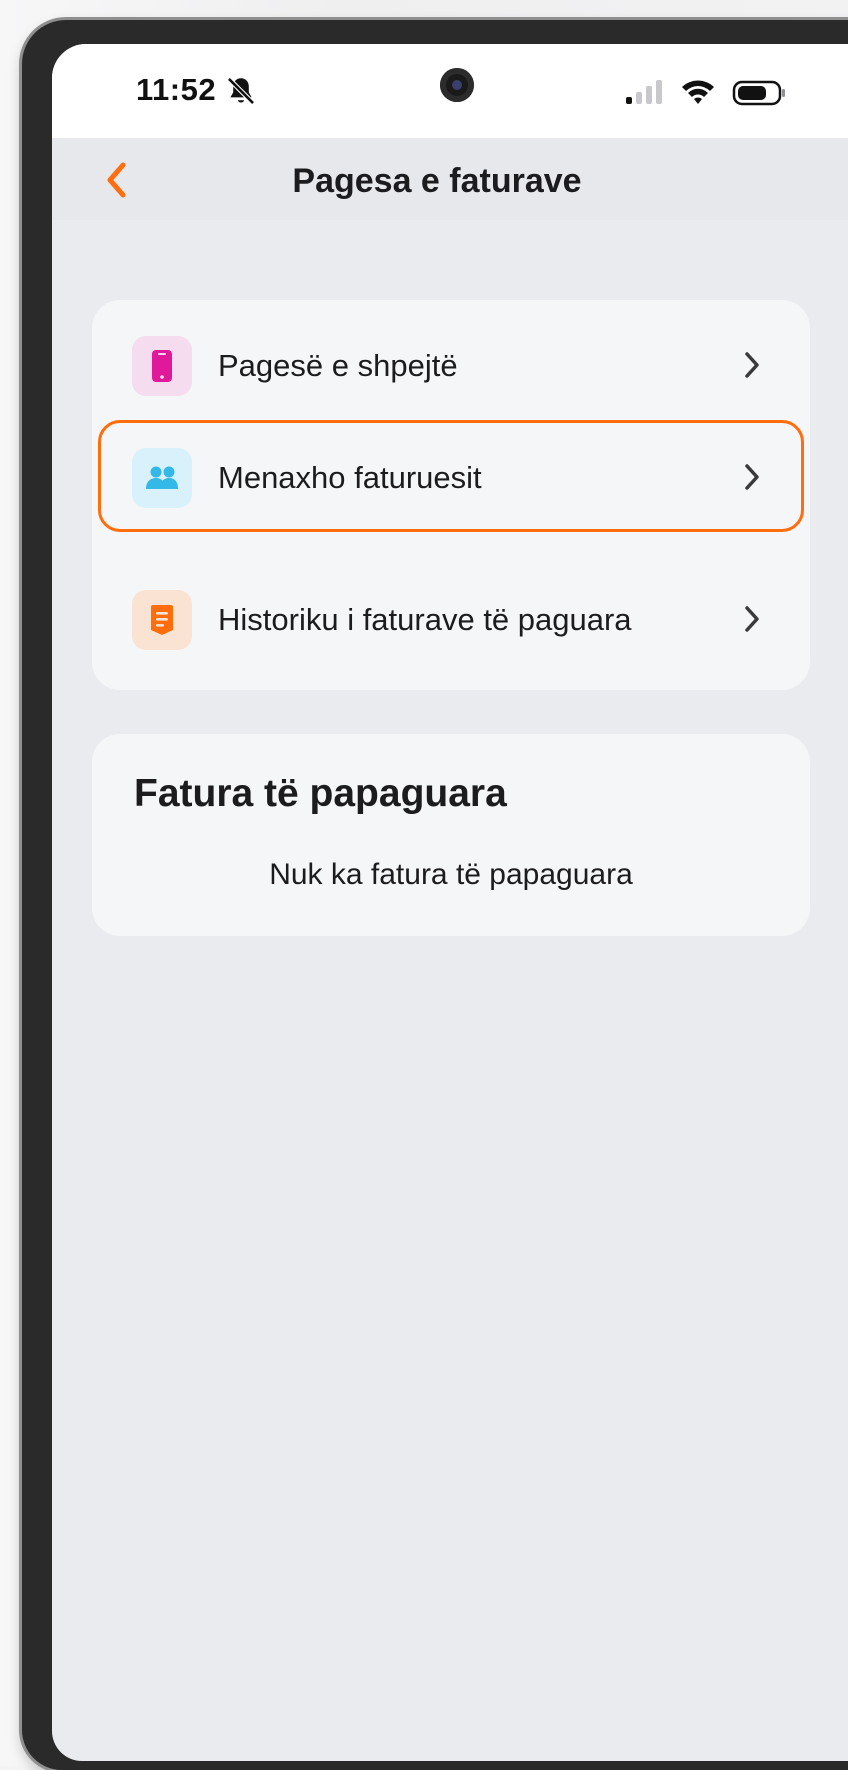  What do you see at coordinates (698, 92) in the screenshot?
I see `wifi-icon` at bounding box center [698, 92].